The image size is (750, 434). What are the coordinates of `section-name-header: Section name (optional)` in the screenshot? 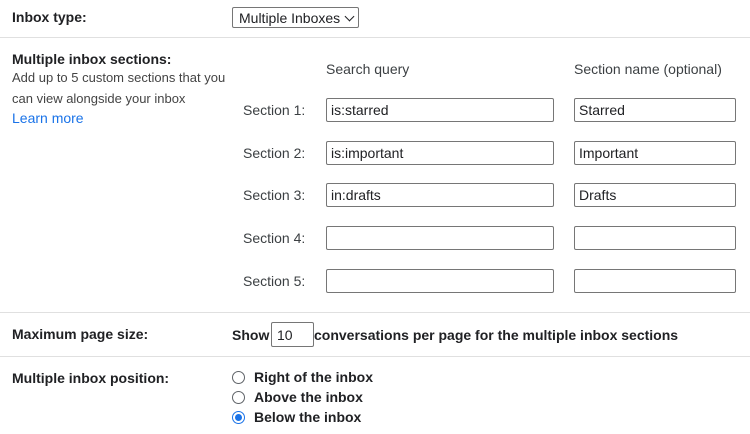 It's located at (648, 69).